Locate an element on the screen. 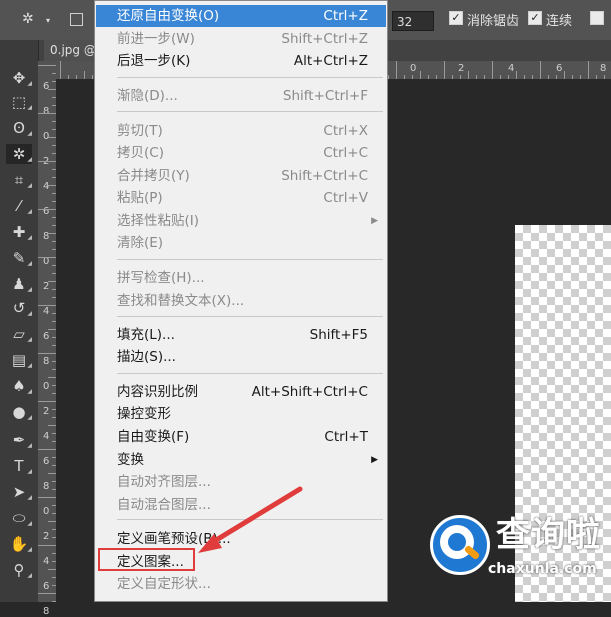  logo-title: 查询啦 is located at coordinates (548, 535).